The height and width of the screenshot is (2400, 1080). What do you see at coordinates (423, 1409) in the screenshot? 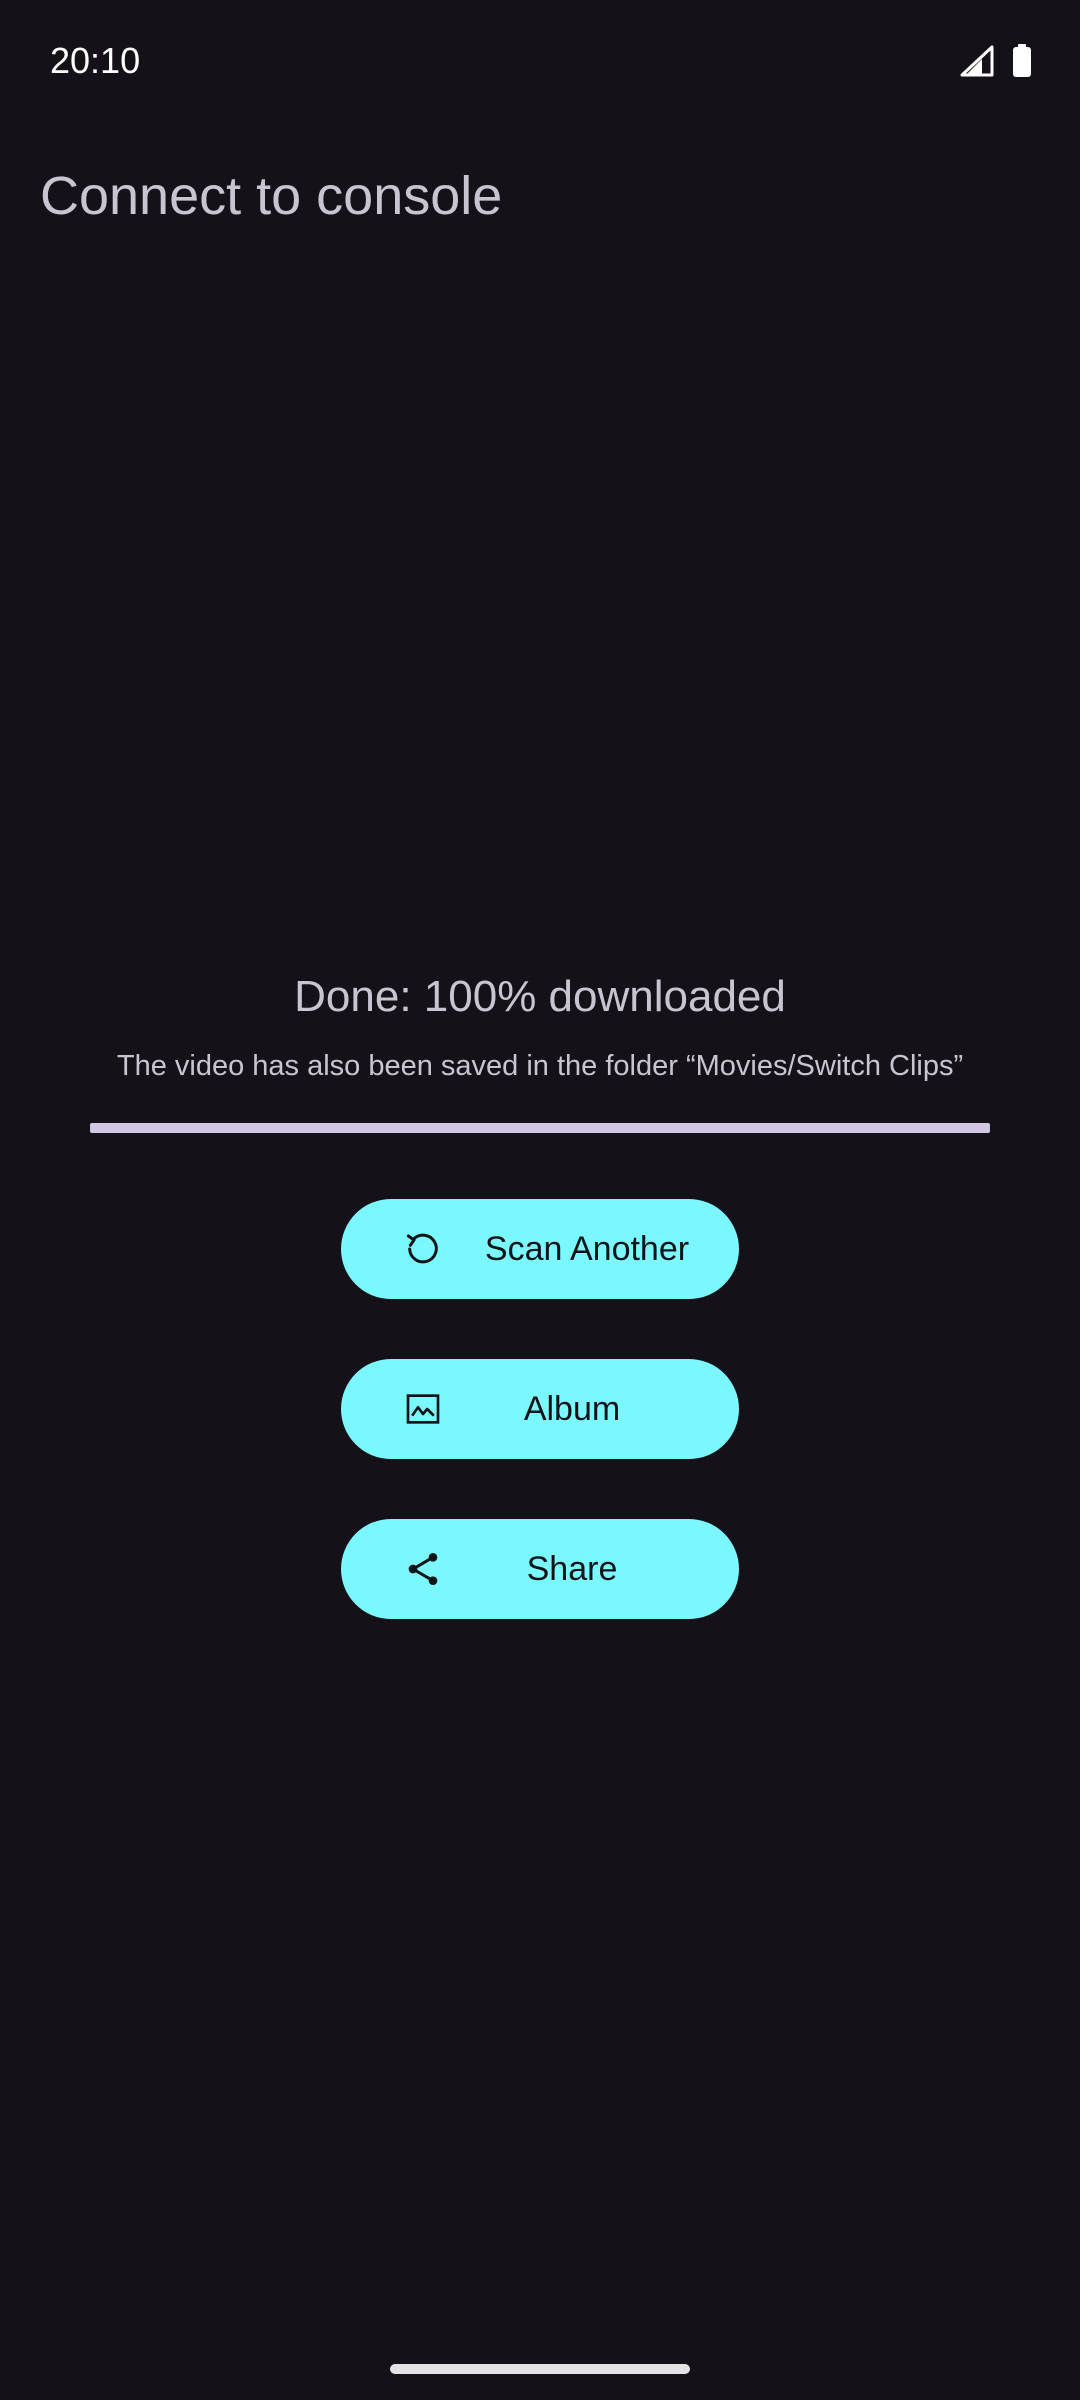
I see `image-icon` at bounding box center [423, 1409].